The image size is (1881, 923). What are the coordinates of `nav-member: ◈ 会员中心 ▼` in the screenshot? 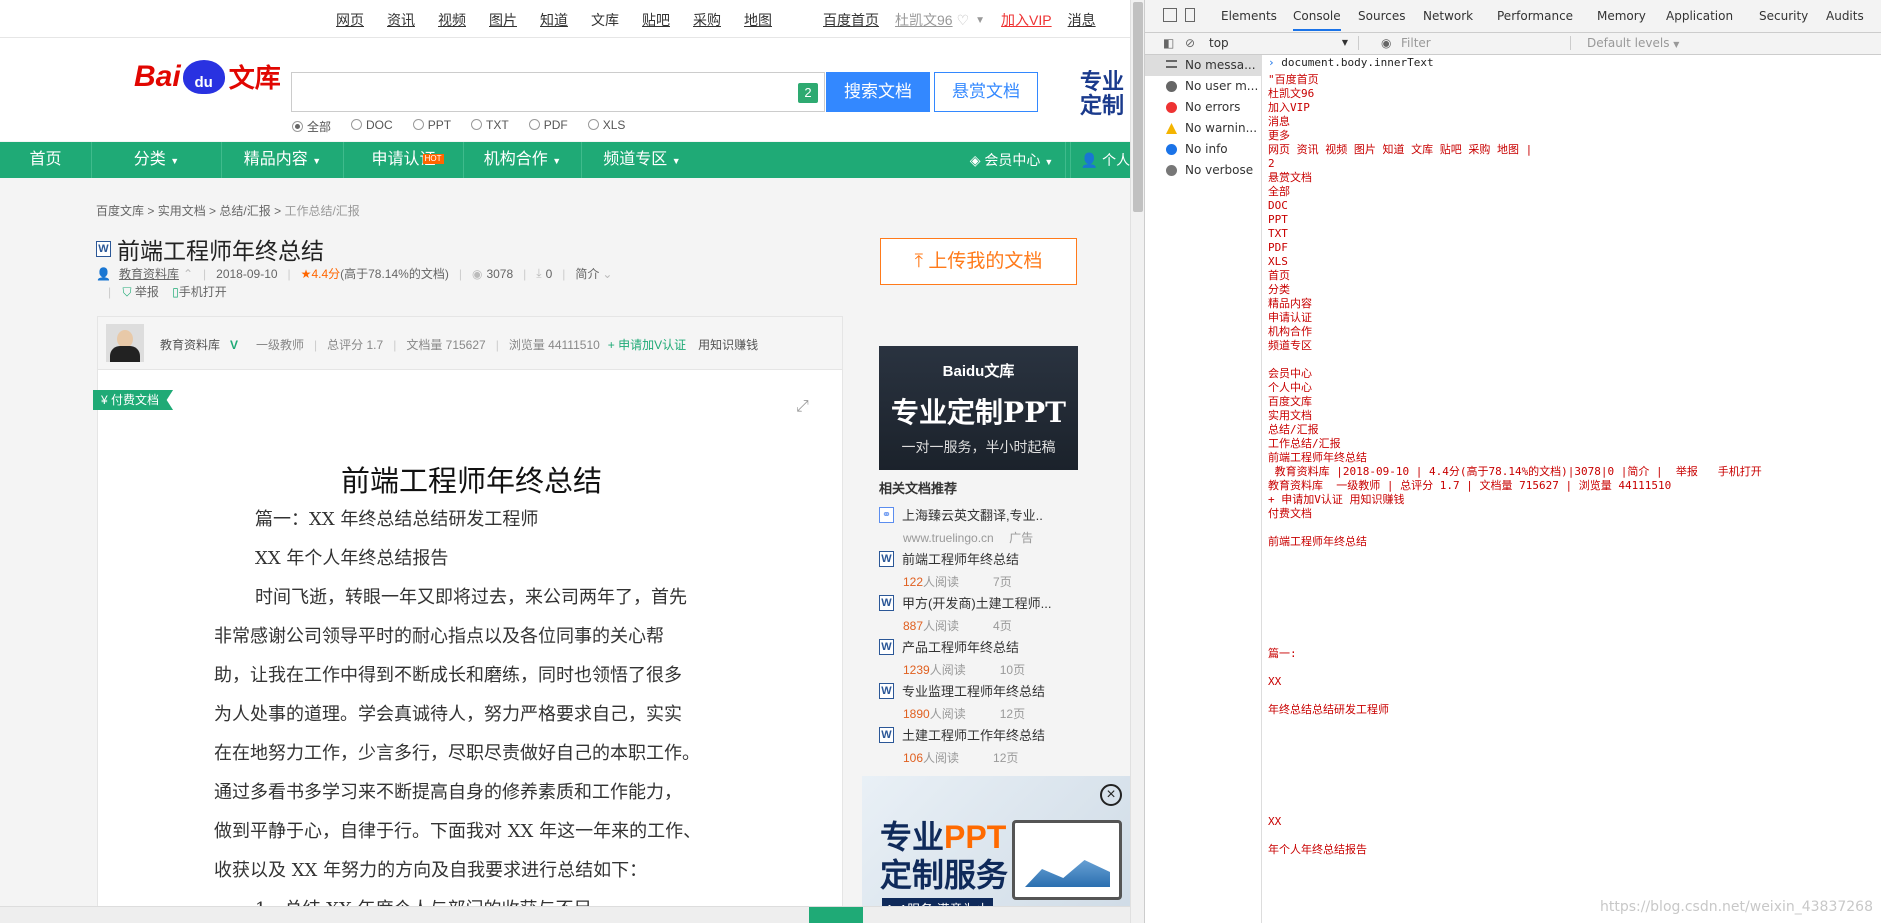 It's located at (1012, 160).